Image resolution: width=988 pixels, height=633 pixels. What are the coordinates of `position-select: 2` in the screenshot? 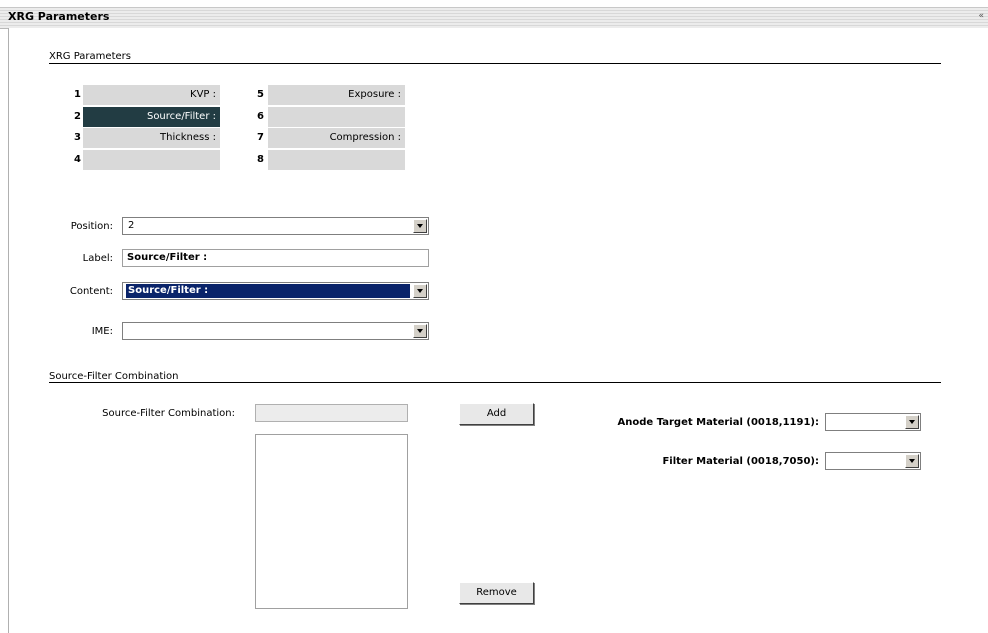 It's located at (275, 226).